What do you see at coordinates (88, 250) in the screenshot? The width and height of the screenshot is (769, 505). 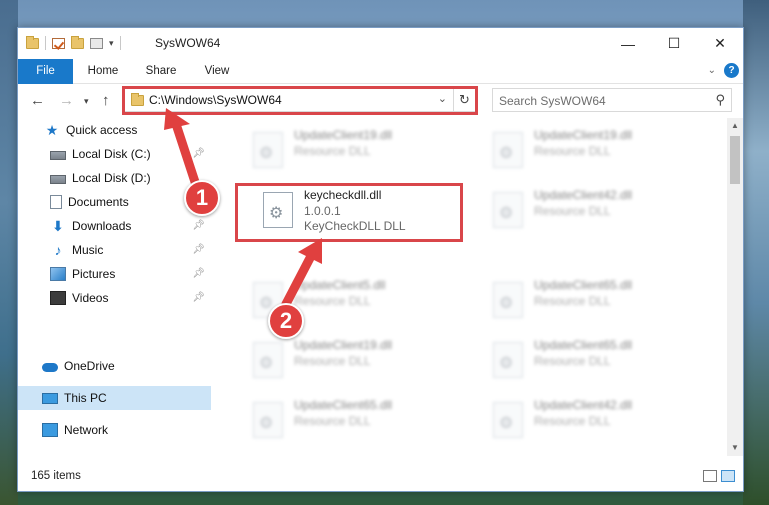 I see `sidebar-item-label: Music` at bounding box center [88, 250].